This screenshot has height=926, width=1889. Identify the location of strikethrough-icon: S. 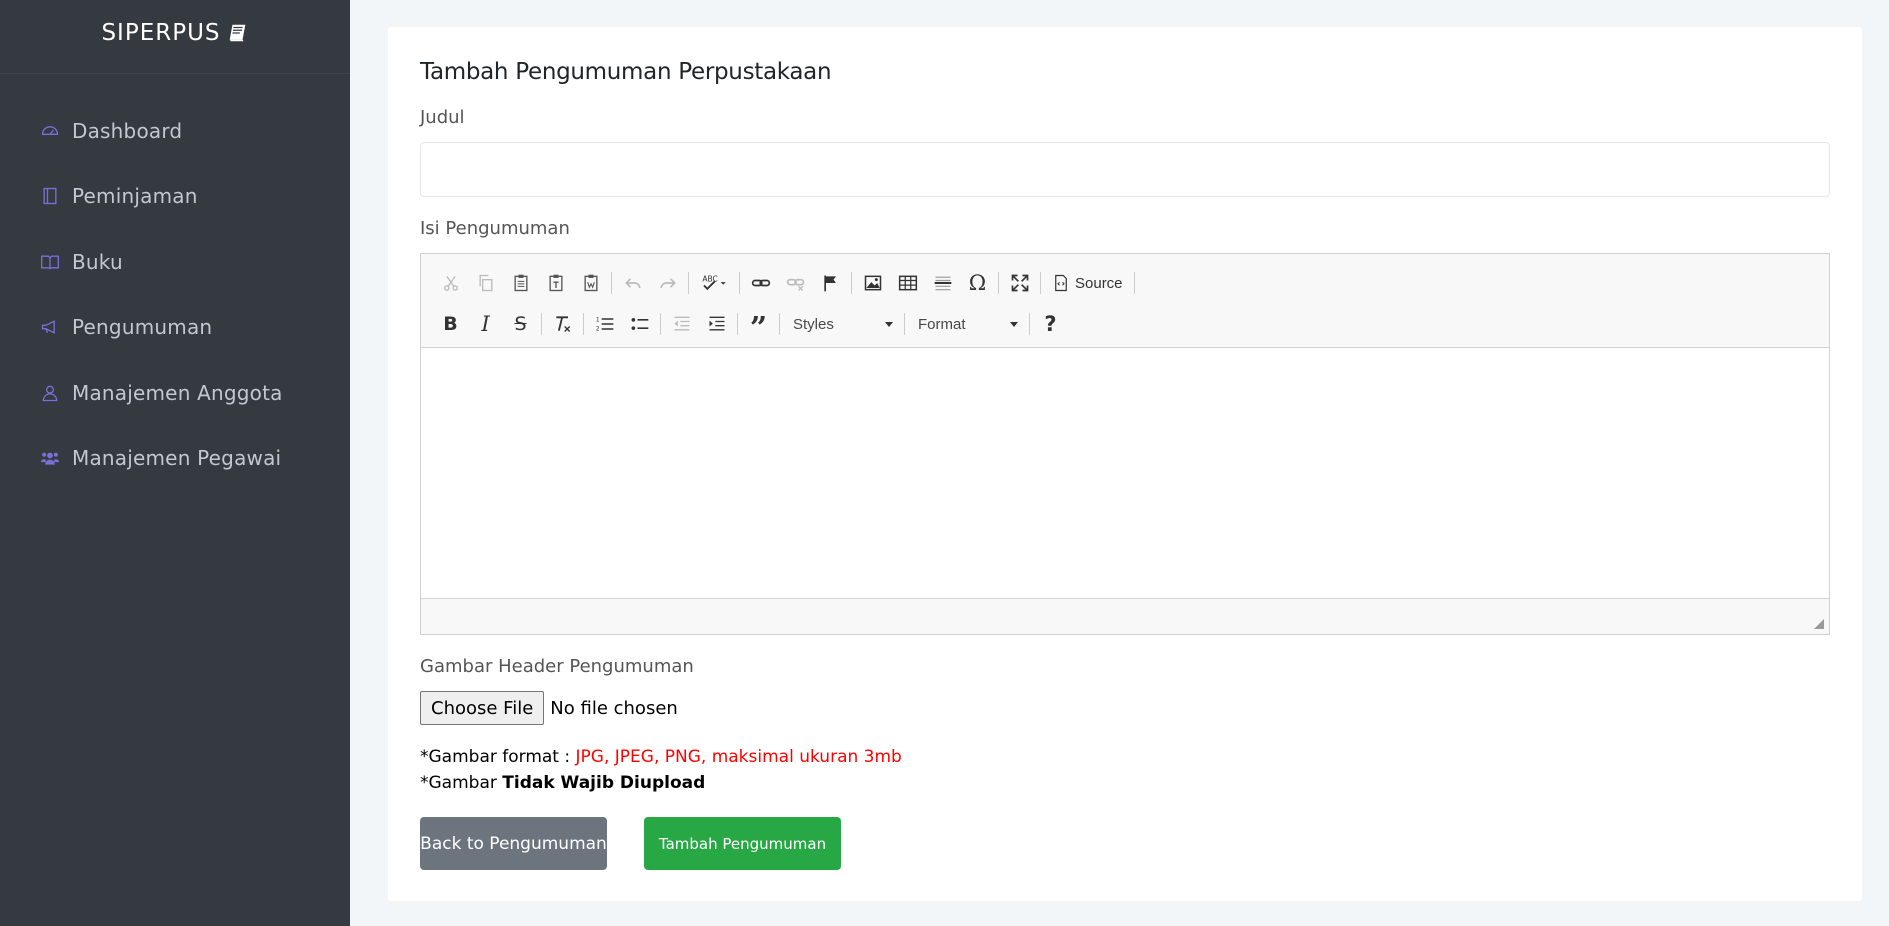
(520, 324).